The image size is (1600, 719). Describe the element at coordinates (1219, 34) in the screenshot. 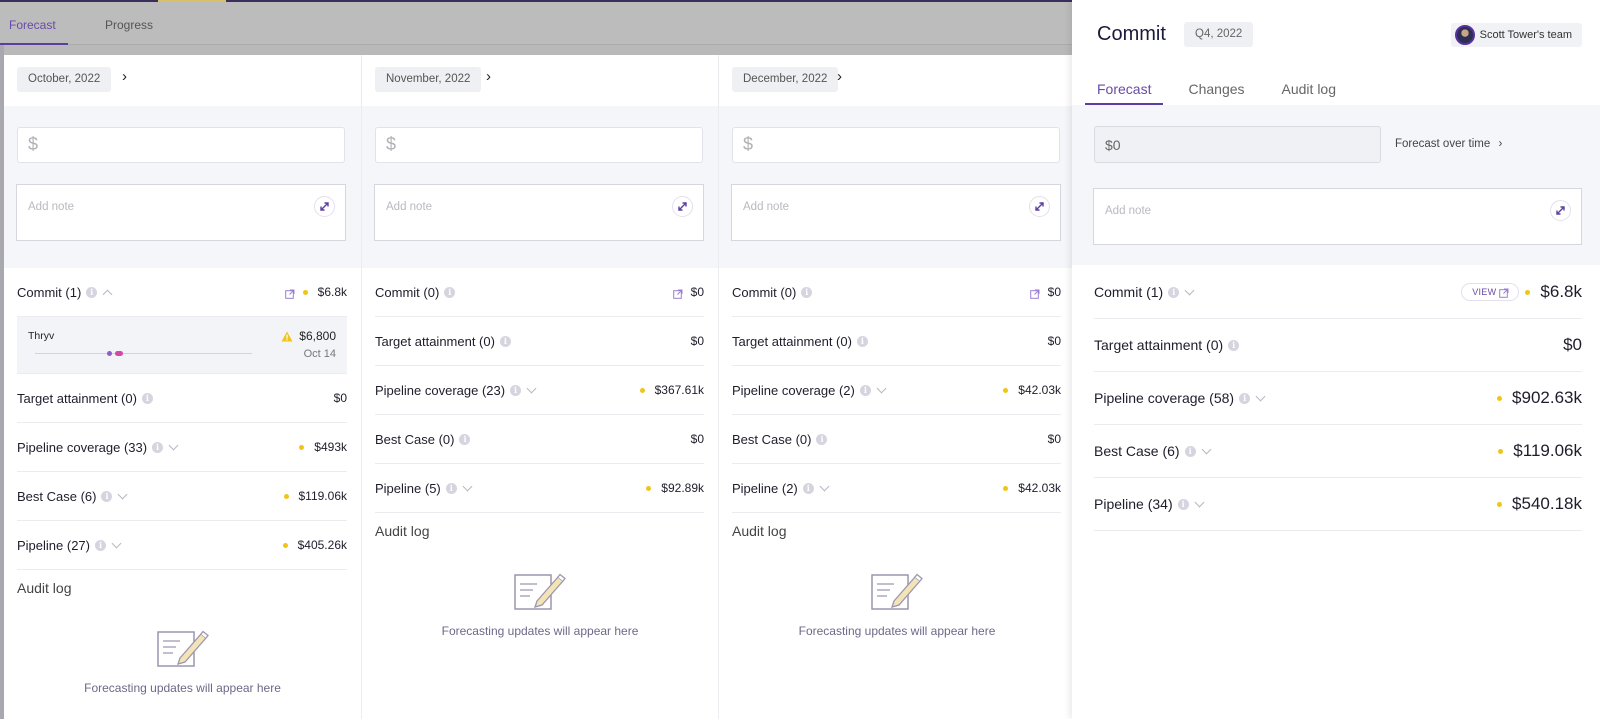

I see `quarter-chip: Q4, 2022` at that location.